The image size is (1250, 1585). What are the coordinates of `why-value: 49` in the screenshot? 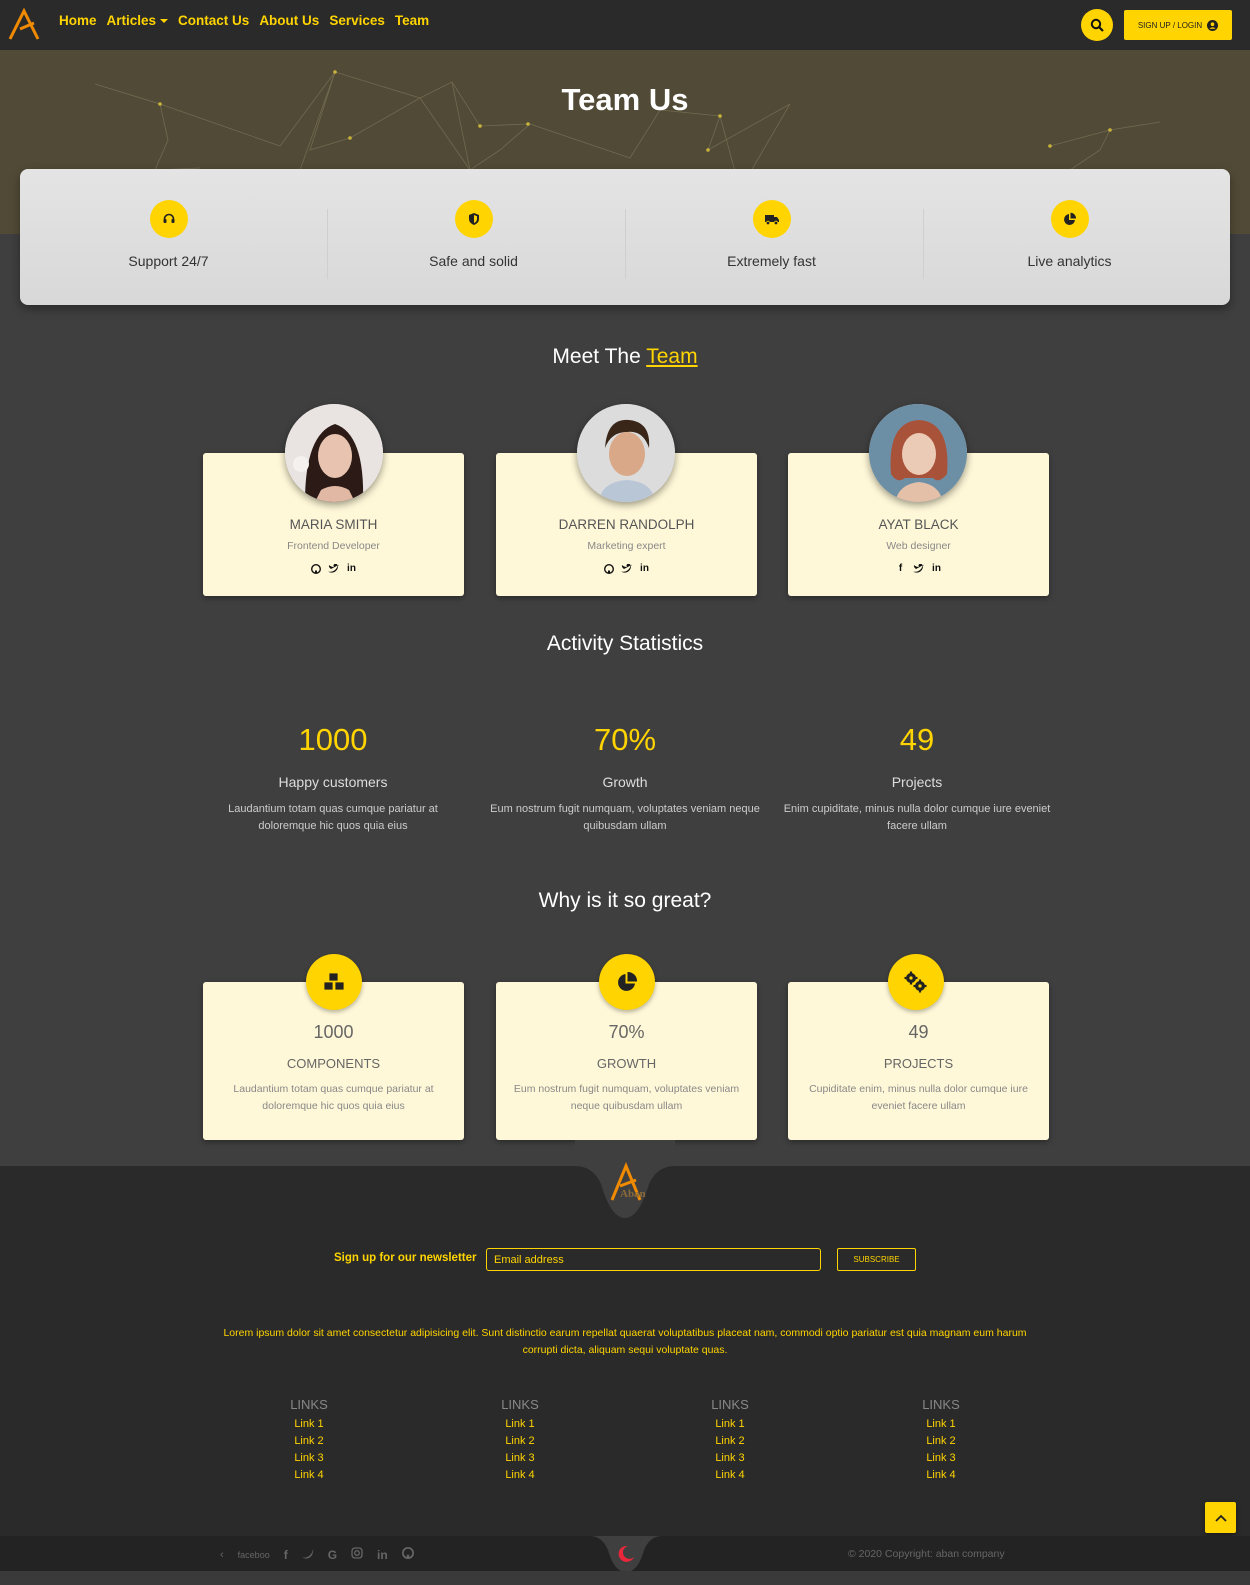 It's located at (918, 1032).